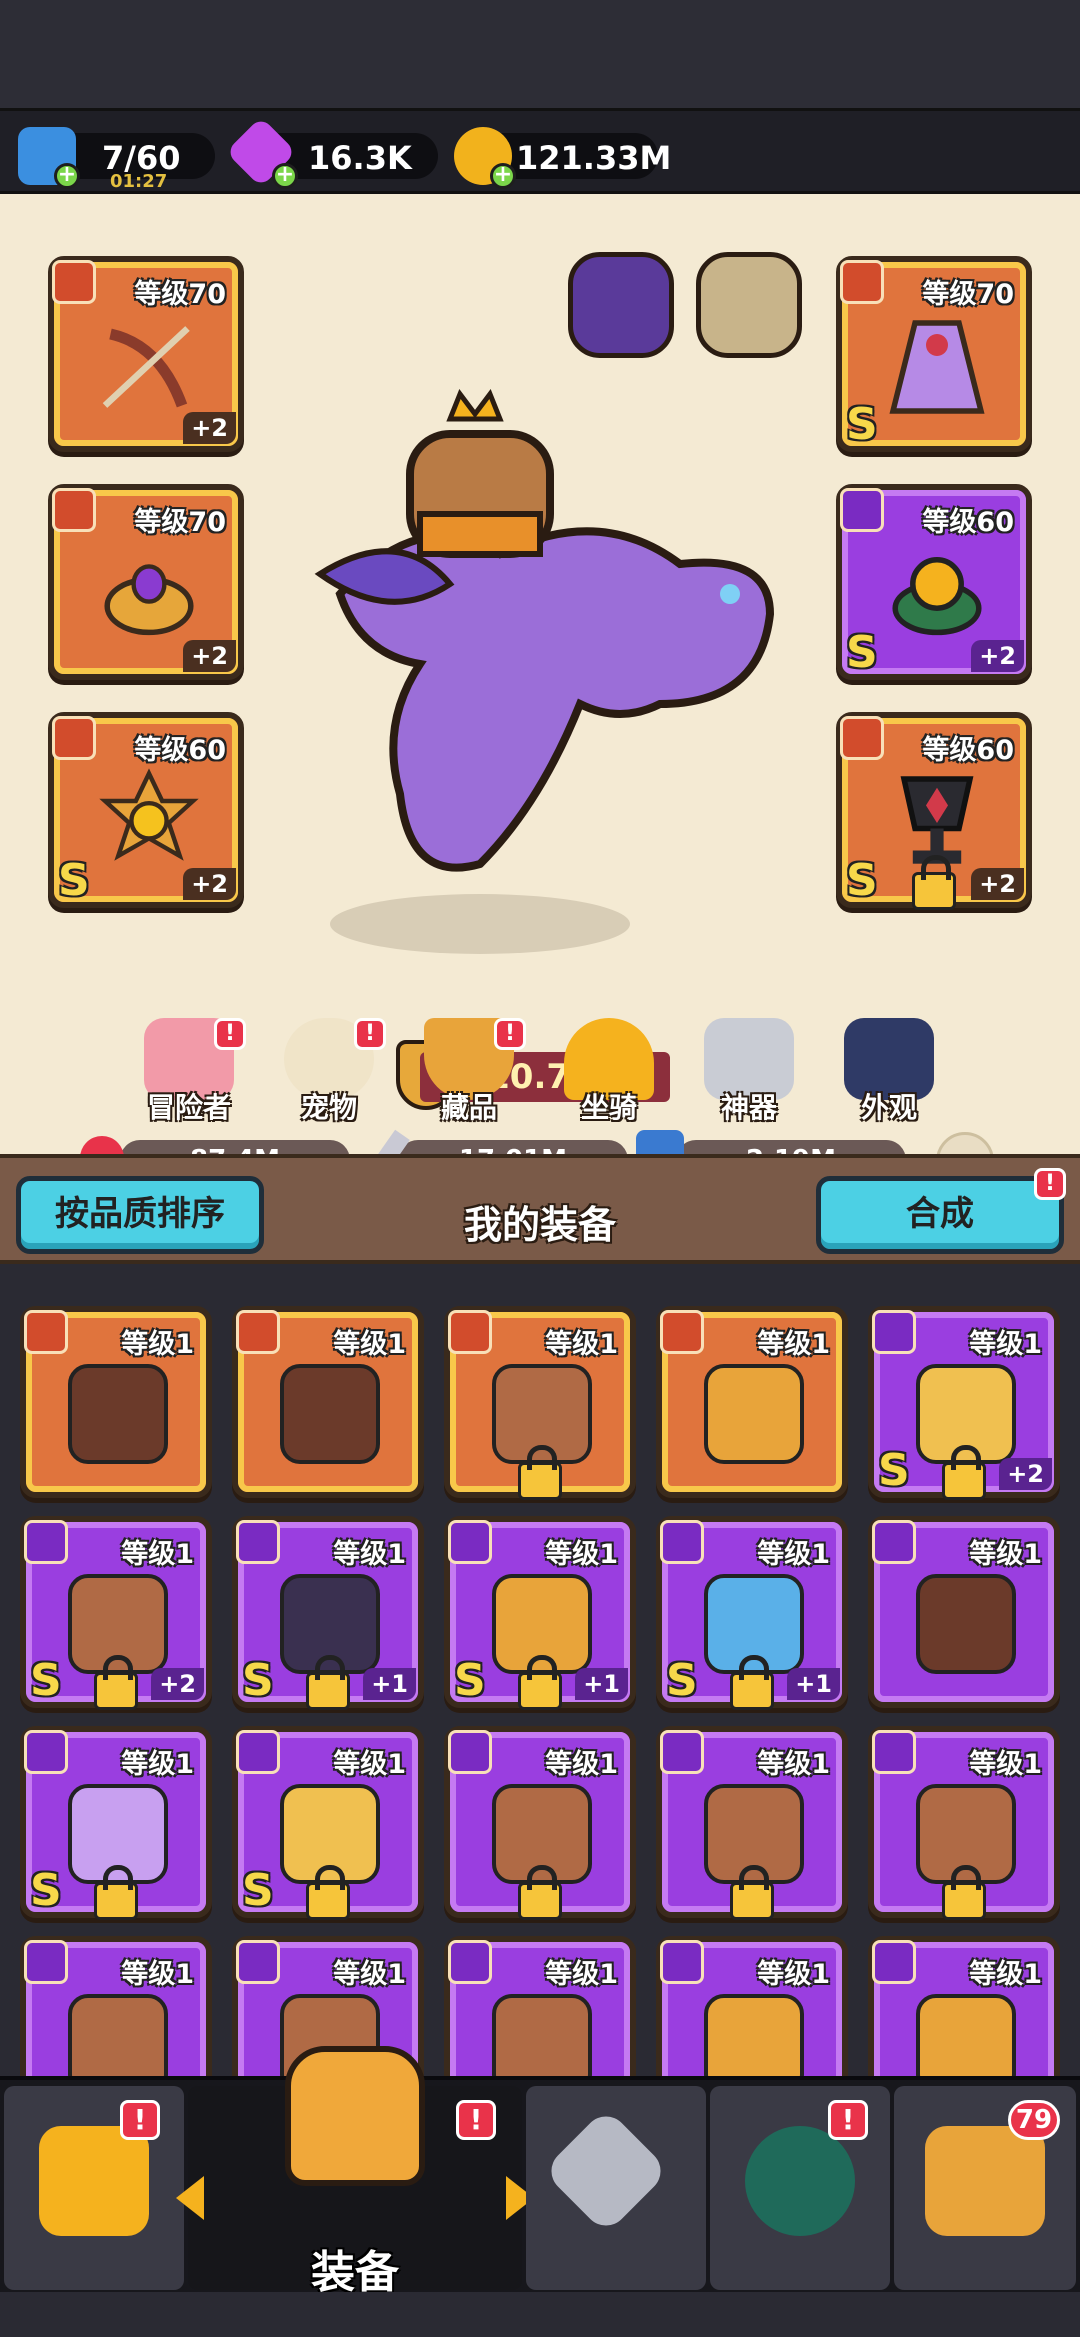 The width and height of the screenshot is (1080, 2337). I want to click on menu-adventurer: 冒险者 !, so click(190, 1078).